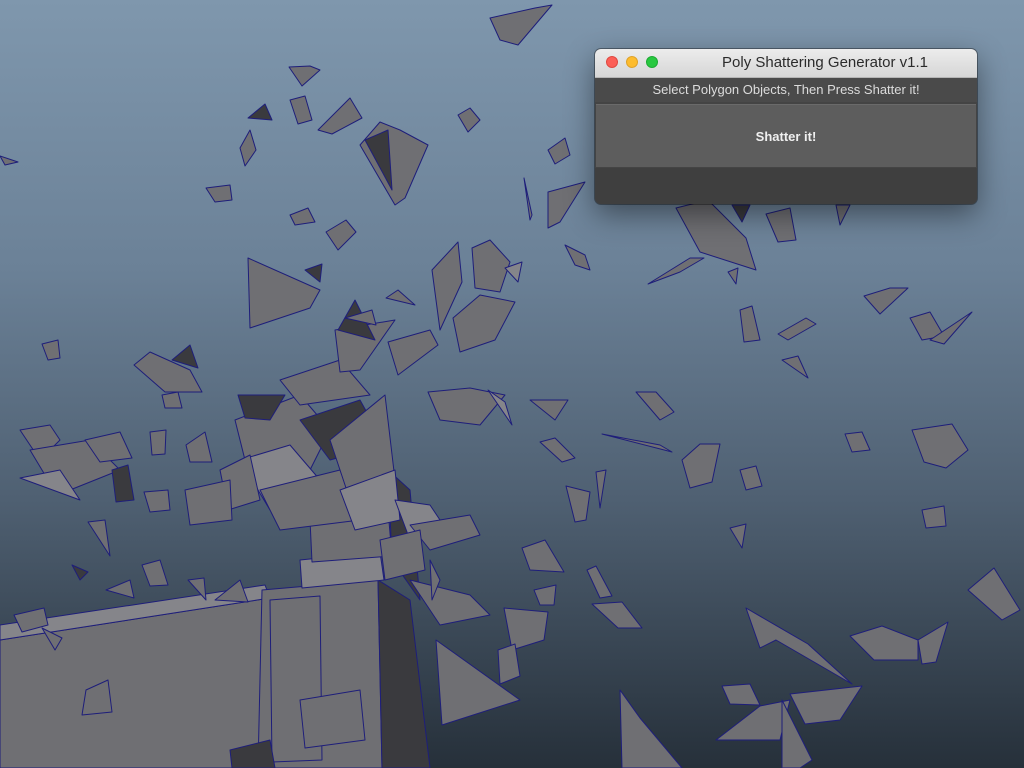 Image resolution: width=1024 pixels, height=768 pixels. What do you see at coordinates (786, 135) in the screenshot?
I see `shatter-button: Shatter it!` at bounding box center [786, 135].